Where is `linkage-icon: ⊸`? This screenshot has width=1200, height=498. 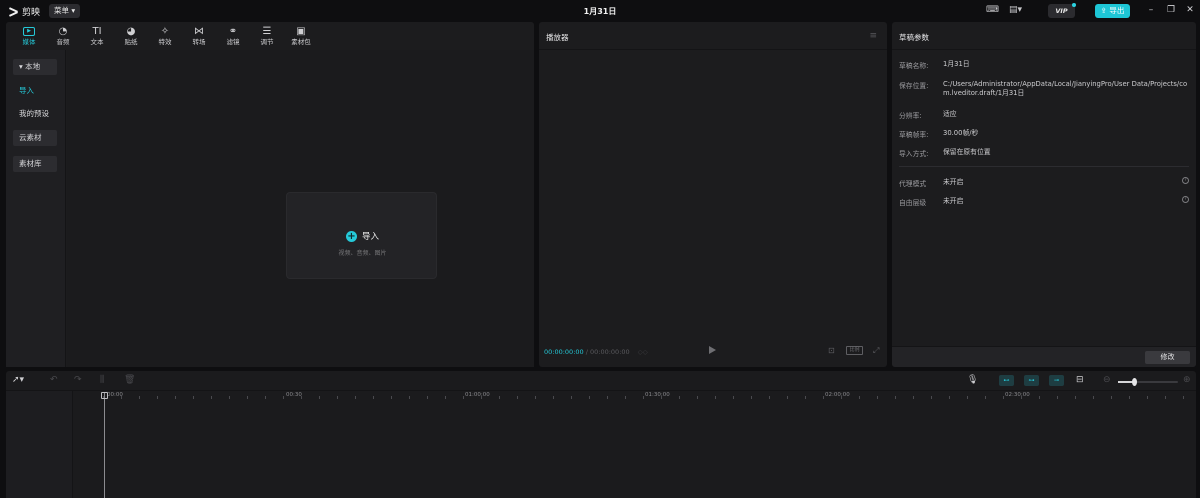 linkage-icon: ⊸ is located at coordinates (1056, 380).